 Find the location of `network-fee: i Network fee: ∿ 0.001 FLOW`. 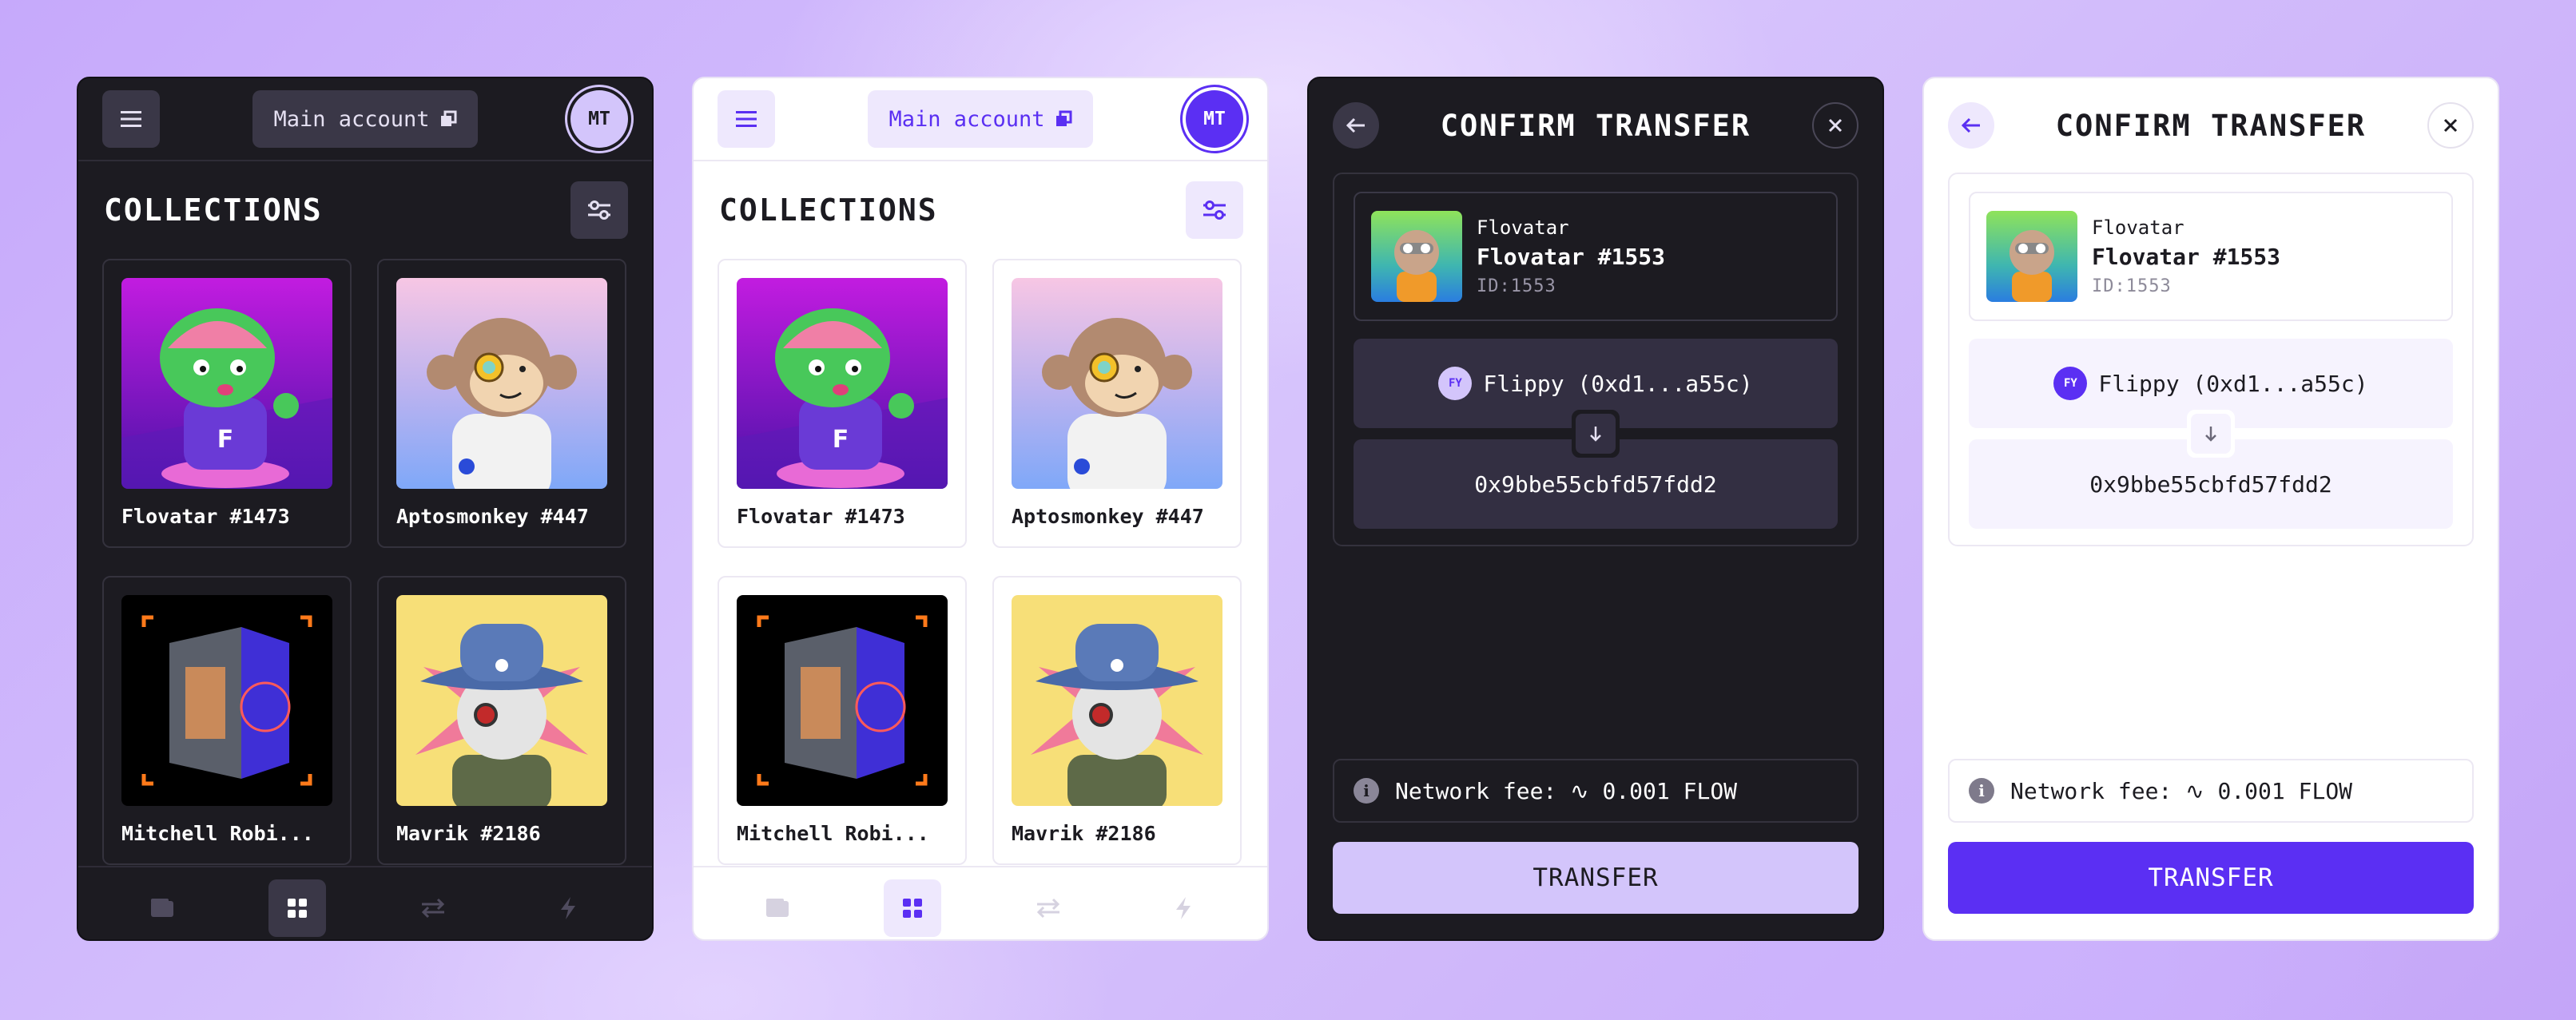

network-fee: i Network fee: ∿ 0.001 FLOW is located at coordinates (2211, 791).